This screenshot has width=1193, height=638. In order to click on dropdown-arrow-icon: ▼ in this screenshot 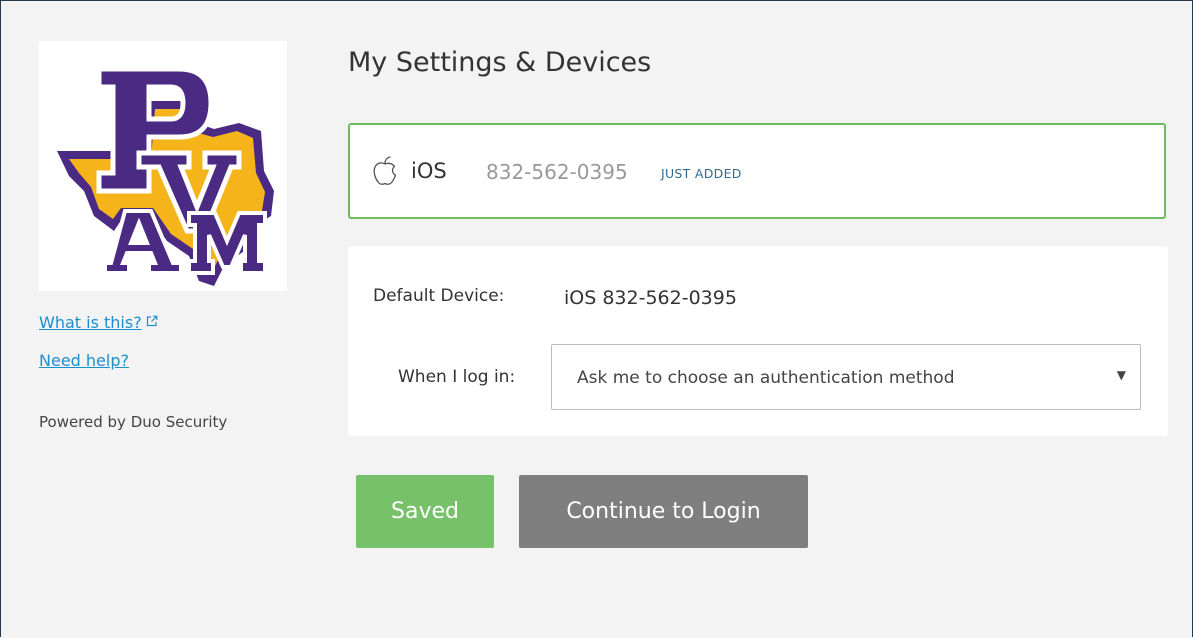, I will do `click(1121, 375)`.